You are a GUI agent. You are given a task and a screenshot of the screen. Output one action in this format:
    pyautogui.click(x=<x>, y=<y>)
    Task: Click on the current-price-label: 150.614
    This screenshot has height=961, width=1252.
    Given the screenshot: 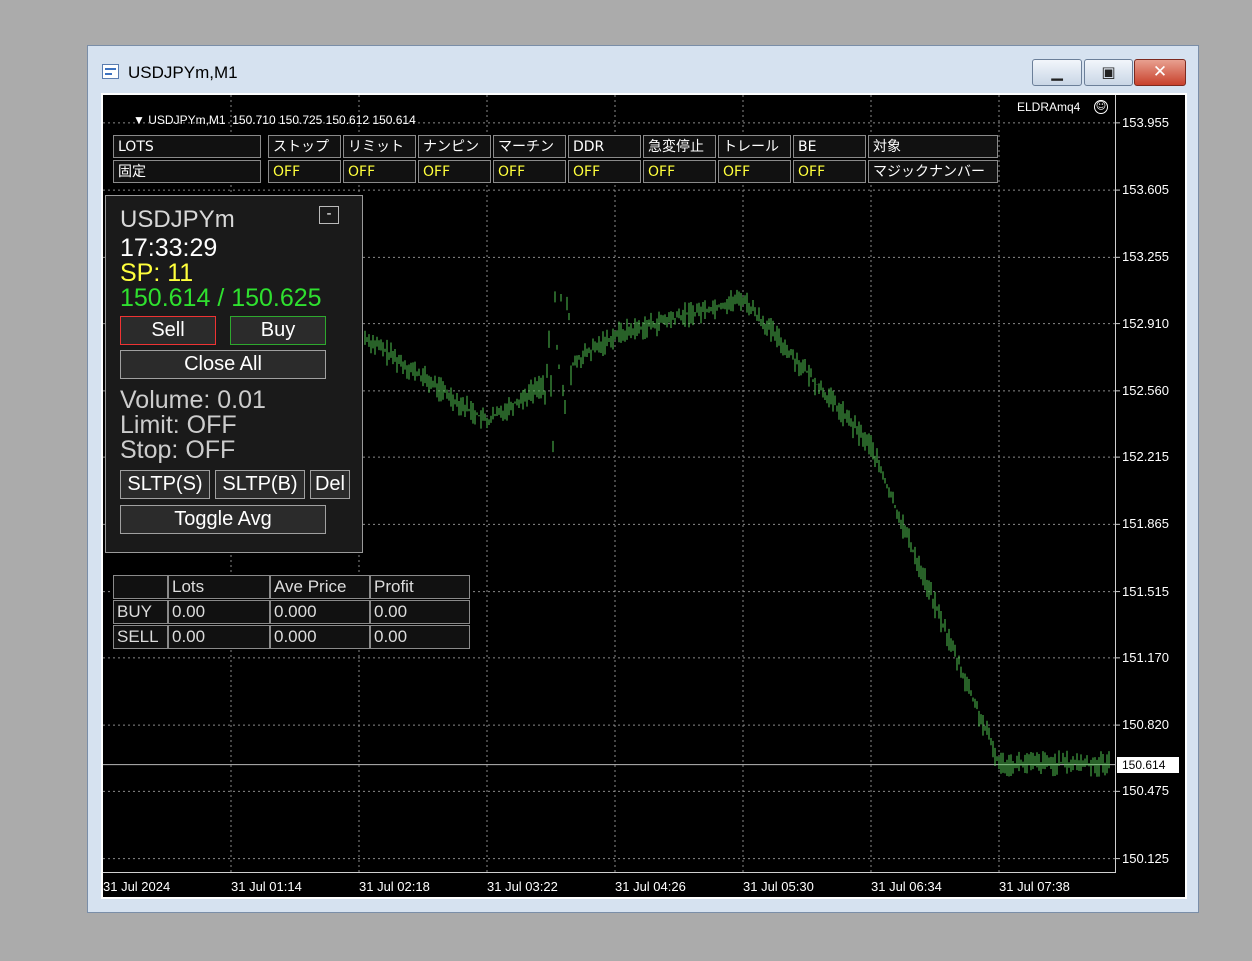 What is the action you would take?
    pyautogui.click(x=1148, y=764)
    